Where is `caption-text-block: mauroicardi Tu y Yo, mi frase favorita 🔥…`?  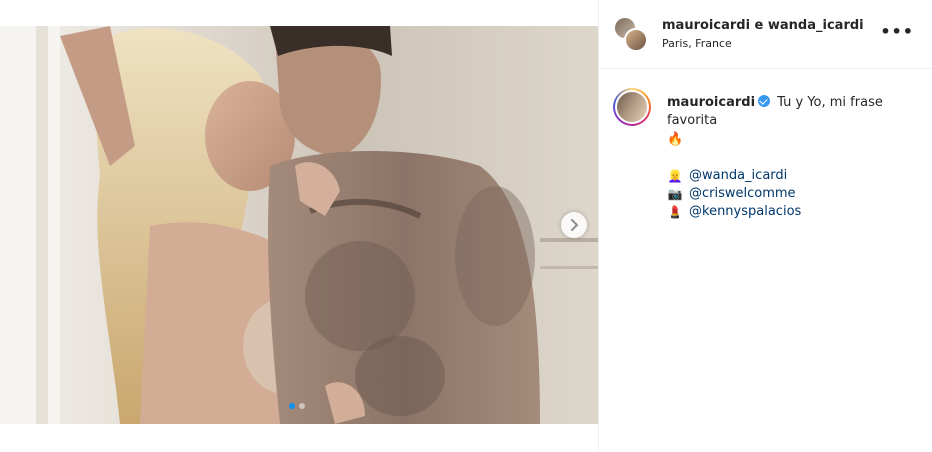
caption-text-block: mauroicardi Tu y Yo, mi frase favorita 🔥… is located at coordinates (795, 157).